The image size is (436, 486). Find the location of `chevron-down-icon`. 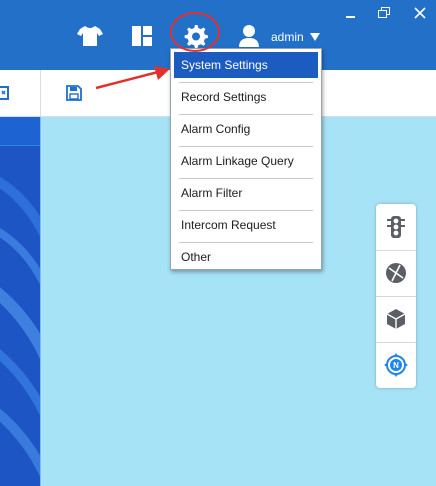

chevron-down-icon is located at coordinates (315, 37).